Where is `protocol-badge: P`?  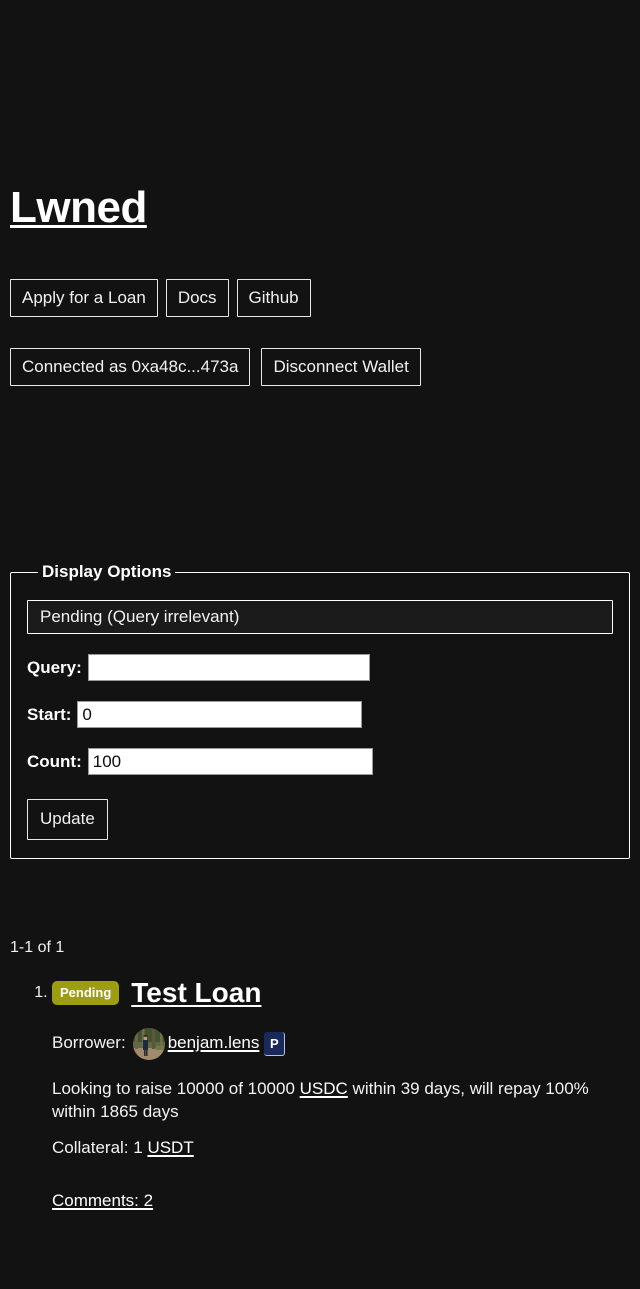
protocol-badge: P is located at coordinates (275, 1043).